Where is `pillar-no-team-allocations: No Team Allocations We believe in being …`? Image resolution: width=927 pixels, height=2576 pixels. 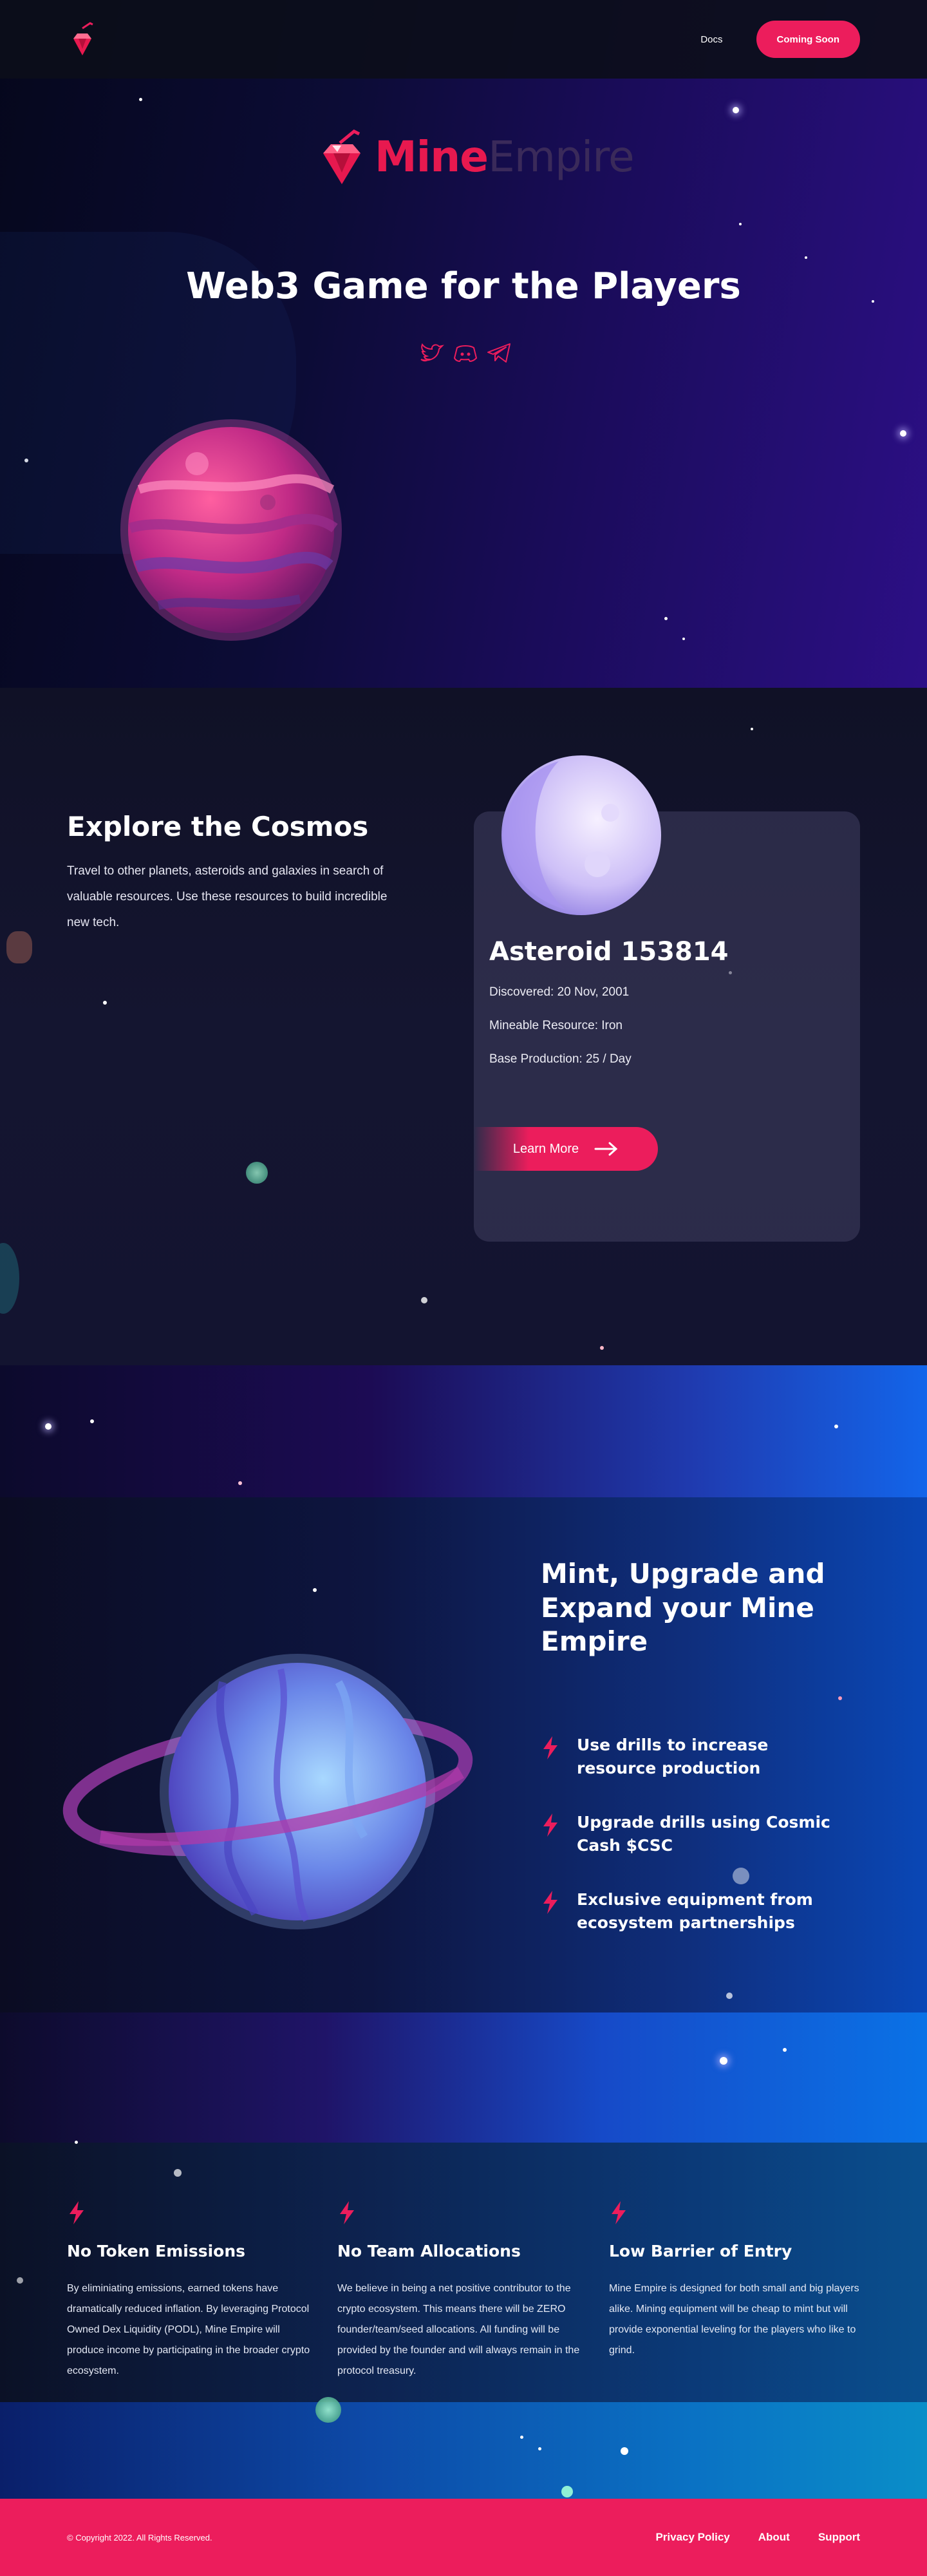 pillar-no-team-allocations: No Team Allocations We believe in being … is located at coordinates (462, 2291).